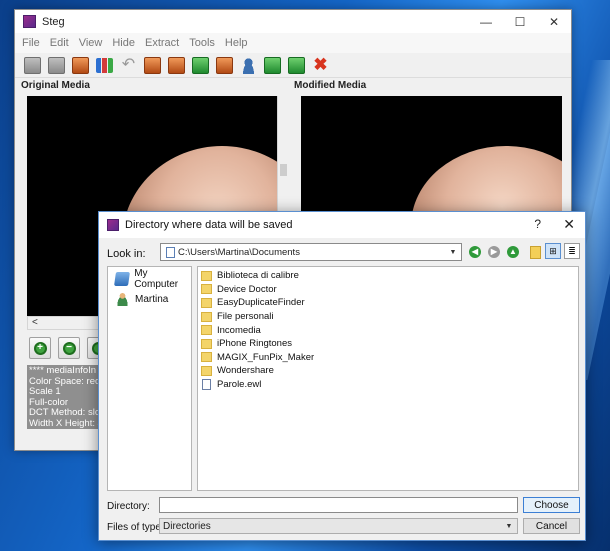 This screenshot has height=551, width=610. What do you see at coordinates (296, 65) in the screenshot?
I see `toolbar-book-icon` at bounding box center [296, 65].